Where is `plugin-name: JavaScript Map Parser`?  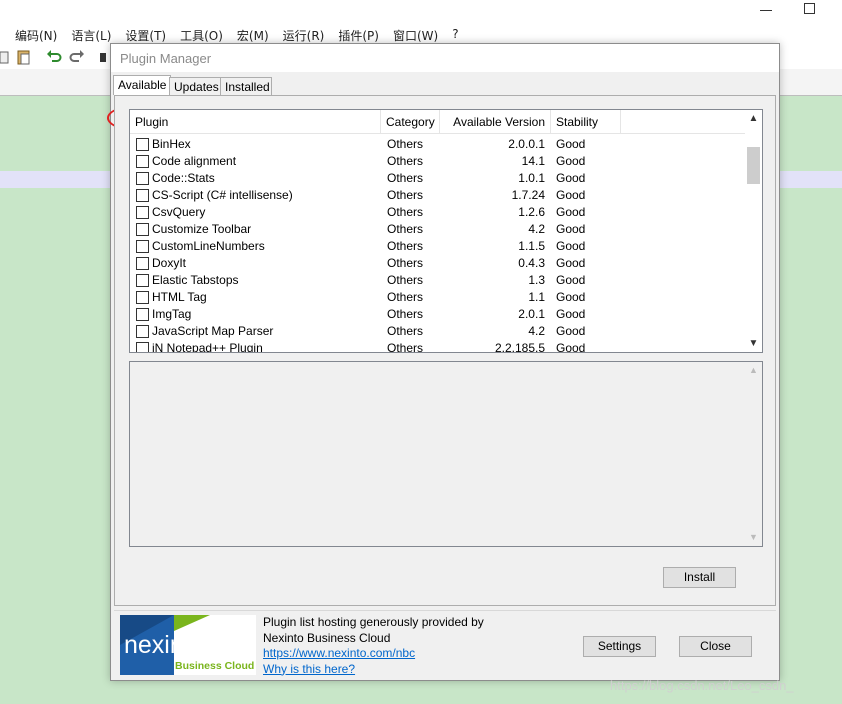
plugin-name: JavaScript Map Parser is located at coordinates (213, 331).